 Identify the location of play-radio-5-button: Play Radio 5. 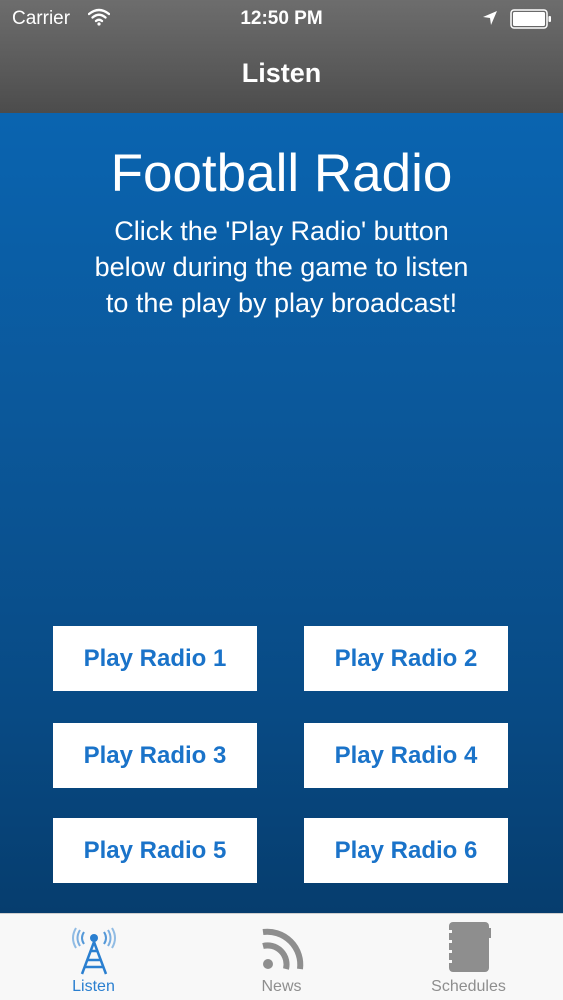
(155, 850).